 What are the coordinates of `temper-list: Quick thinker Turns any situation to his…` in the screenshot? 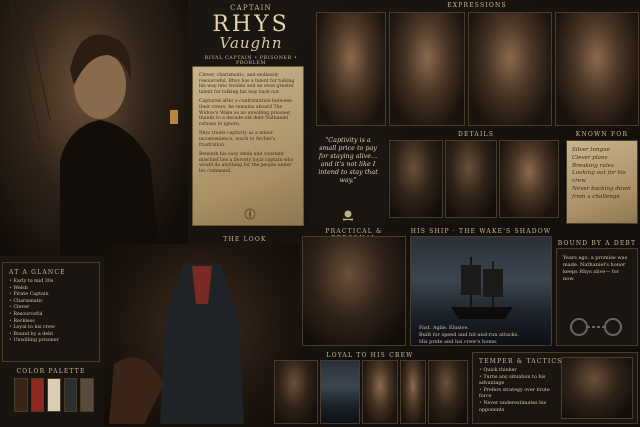 It's located at (521, 391).